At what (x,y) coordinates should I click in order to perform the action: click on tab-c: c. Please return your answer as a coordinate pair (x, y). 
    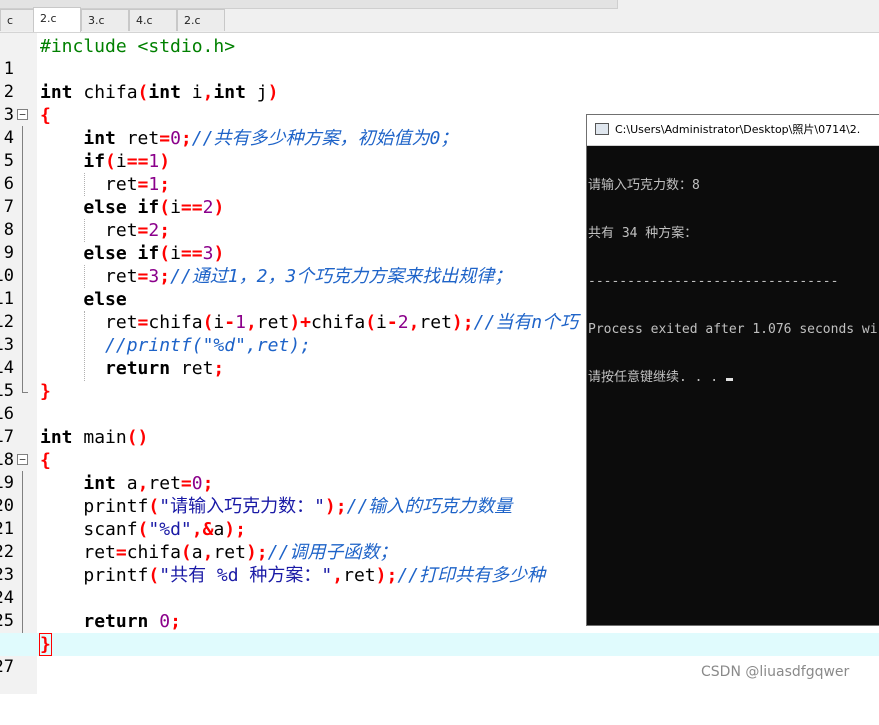
    Looking at the image, I should click on (17, 20).